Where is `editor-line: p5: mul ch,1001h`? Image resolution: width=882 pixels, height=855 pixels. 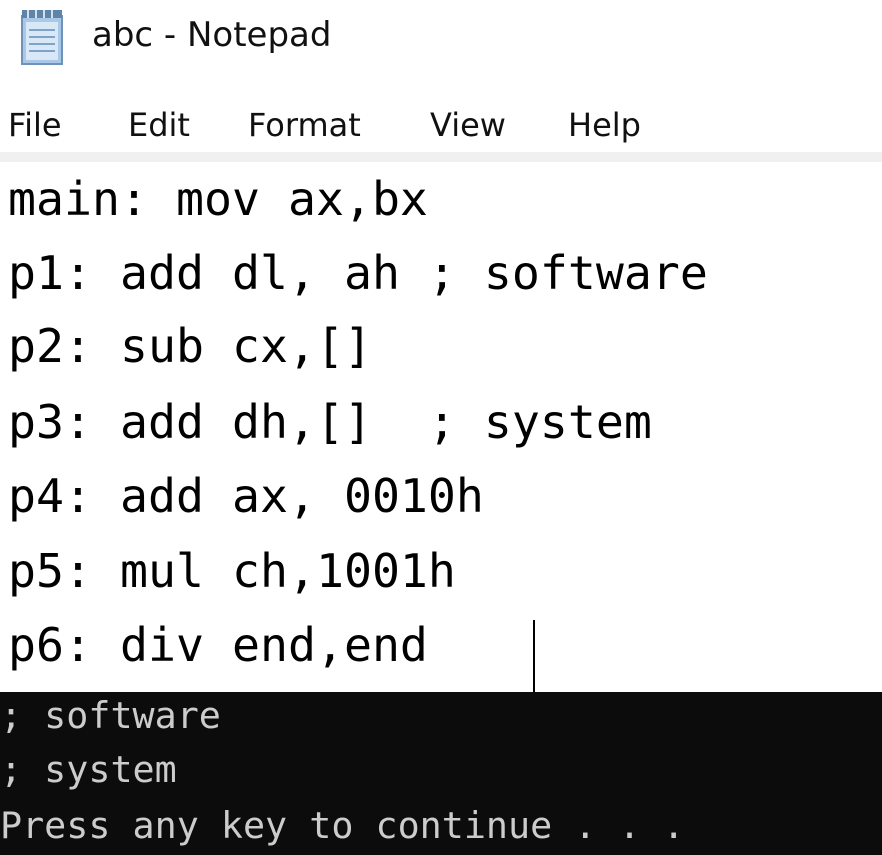
editor-line: p5: mul ch,1001h is located at coordinates (232, 571).